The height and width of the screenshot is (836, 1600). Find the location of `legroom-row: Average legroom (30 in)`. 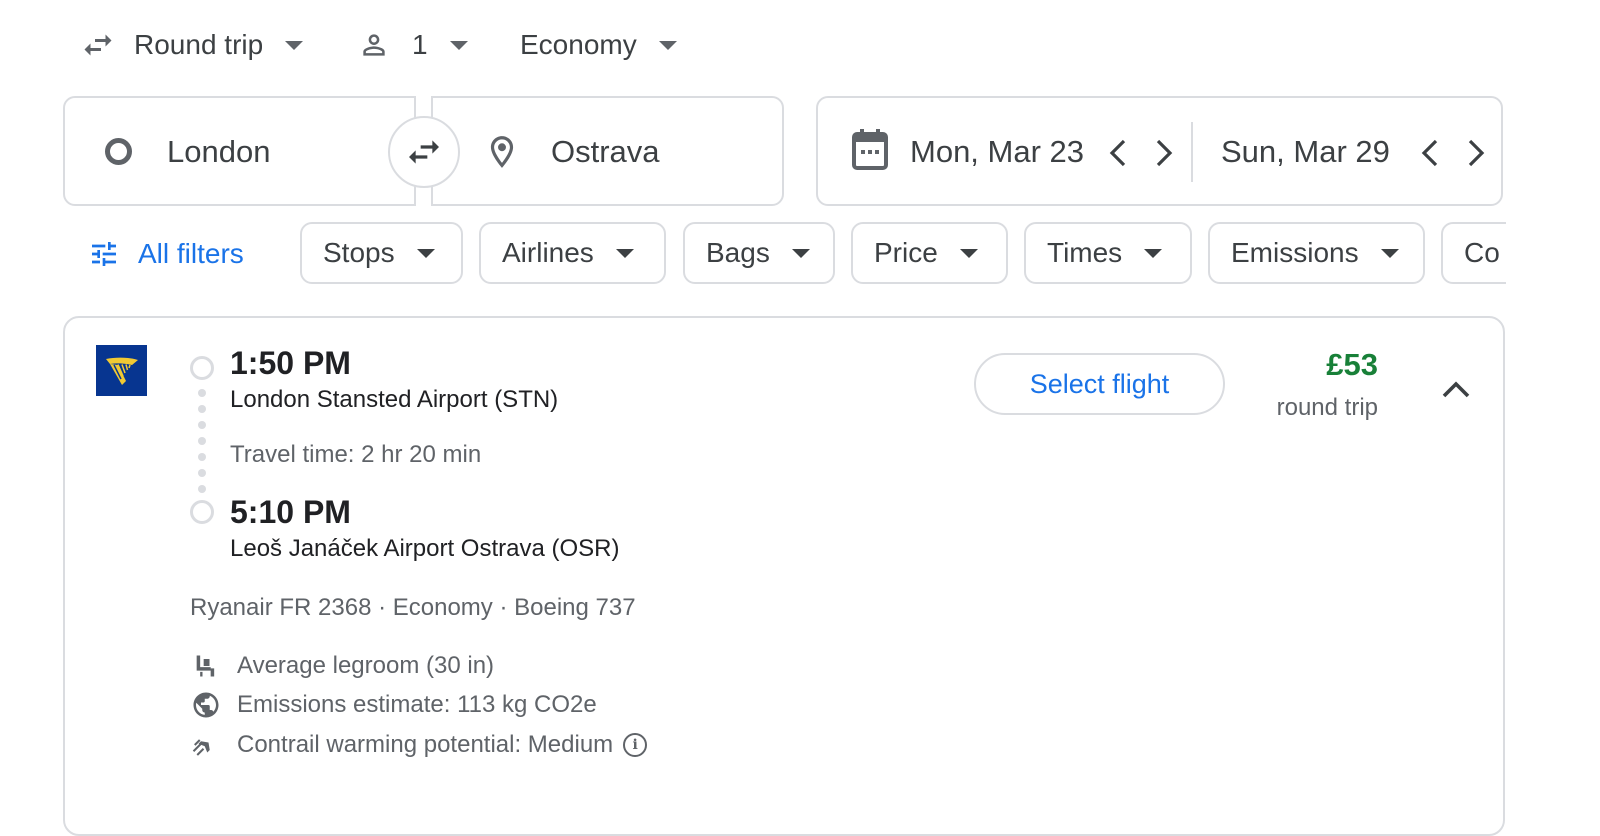

legroom-row: Average legroom (30 in) is located at coordinates (342, 666).